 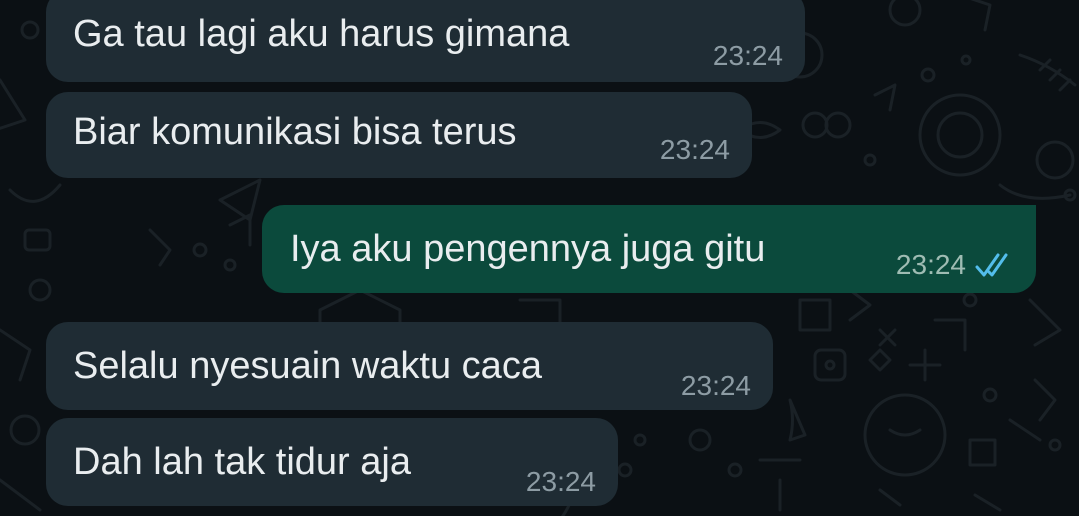 What do you see at coordinates (242, 462) in the screenshot?
I see `message-text: Dah lah tak tidur aja` at bounding box center [242, 462].